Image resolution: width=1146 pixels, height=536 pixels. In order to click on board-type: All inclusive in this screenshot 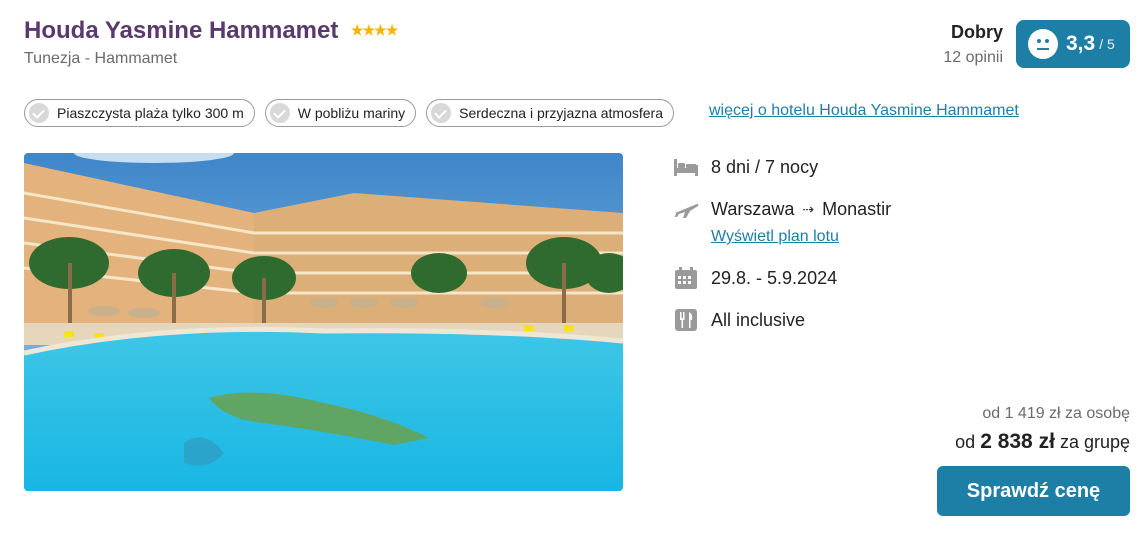, I will do `click(739, 320)`.